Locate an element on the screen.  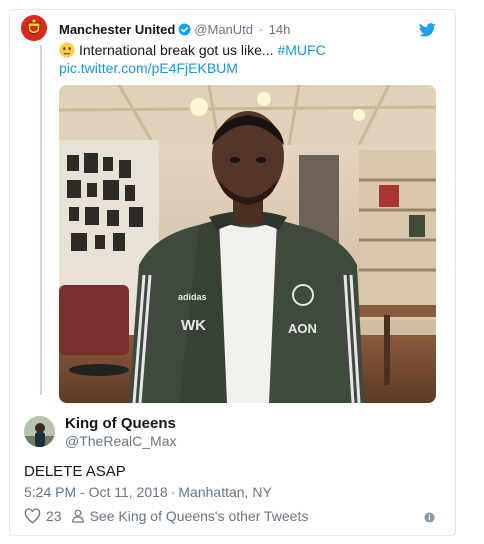
quoted-author-handle: @ManUtd is located at coordinates (223, 29).